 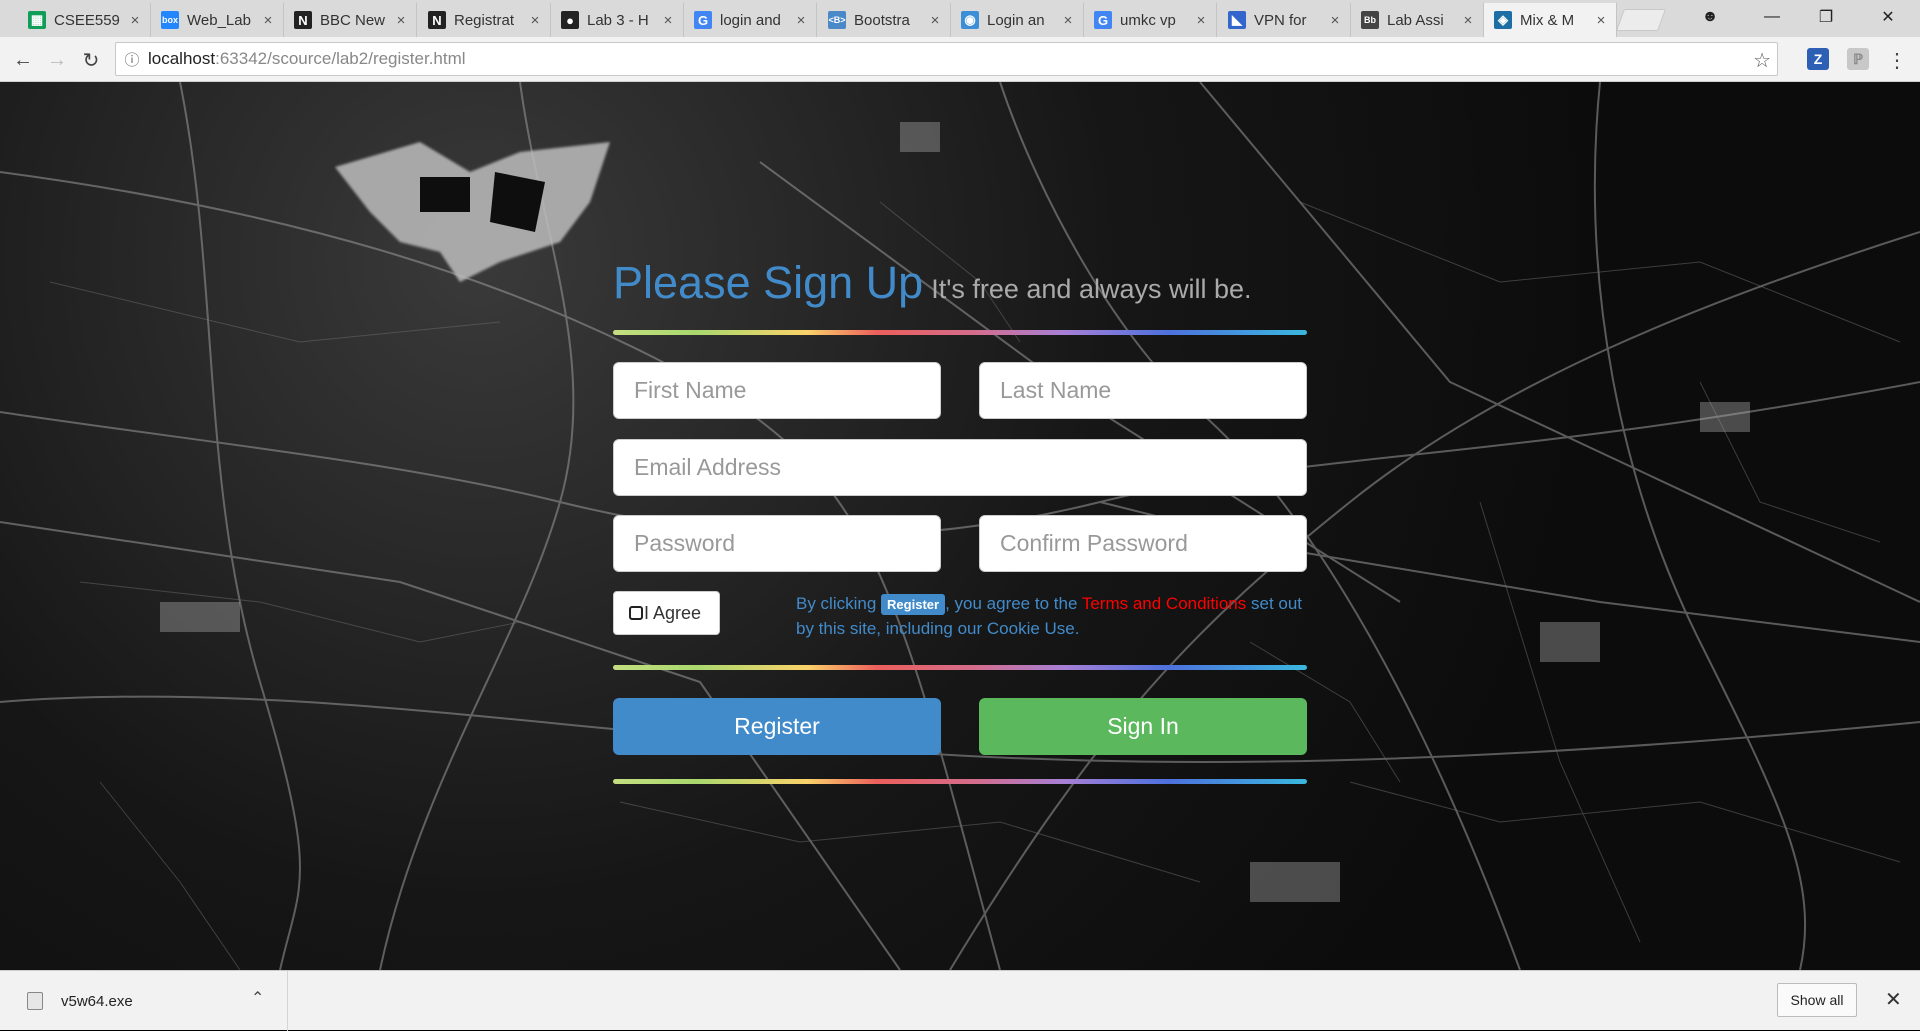 I want to click on box-icon: box, so click(x=170, y=20).